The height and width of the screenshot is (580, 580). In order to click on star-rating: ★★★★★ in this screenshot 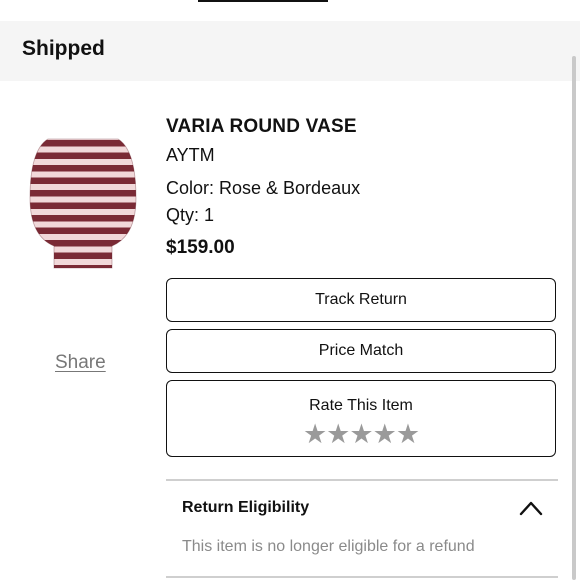, I will do `click(361, 434)`.